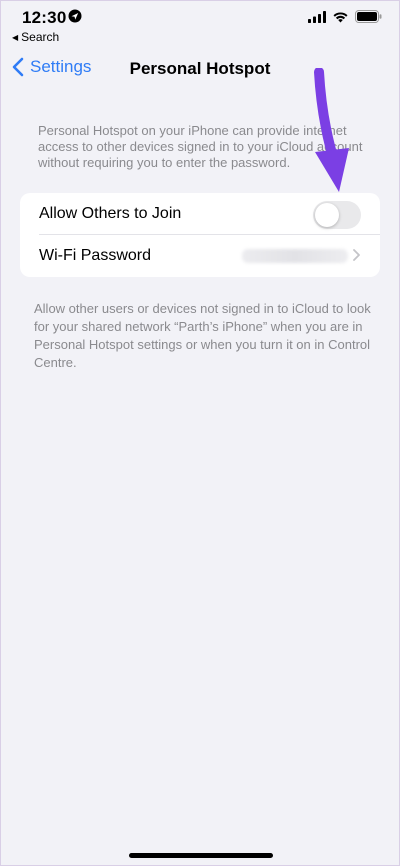 The image size is (400, 866). Describe the element at coordinates (75, 16) in the screenshot. I see `location-icon` at that location.